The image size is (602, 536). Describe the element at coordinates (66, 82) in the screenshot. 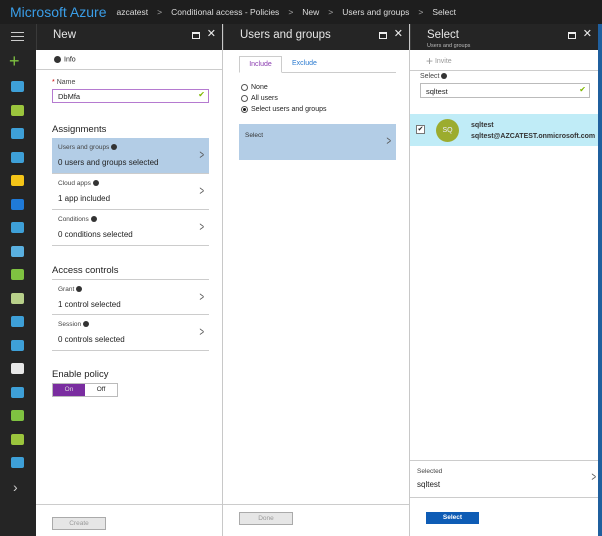

I see `name-label: Name` at that location.